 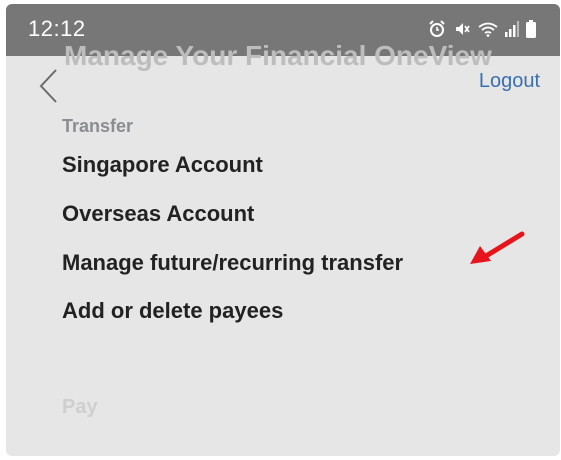 What do you see at coordinates (278, 55) in the screenshot?
I see `page-title: Manage Your Financial OneView` at bounding box center [278, 55].